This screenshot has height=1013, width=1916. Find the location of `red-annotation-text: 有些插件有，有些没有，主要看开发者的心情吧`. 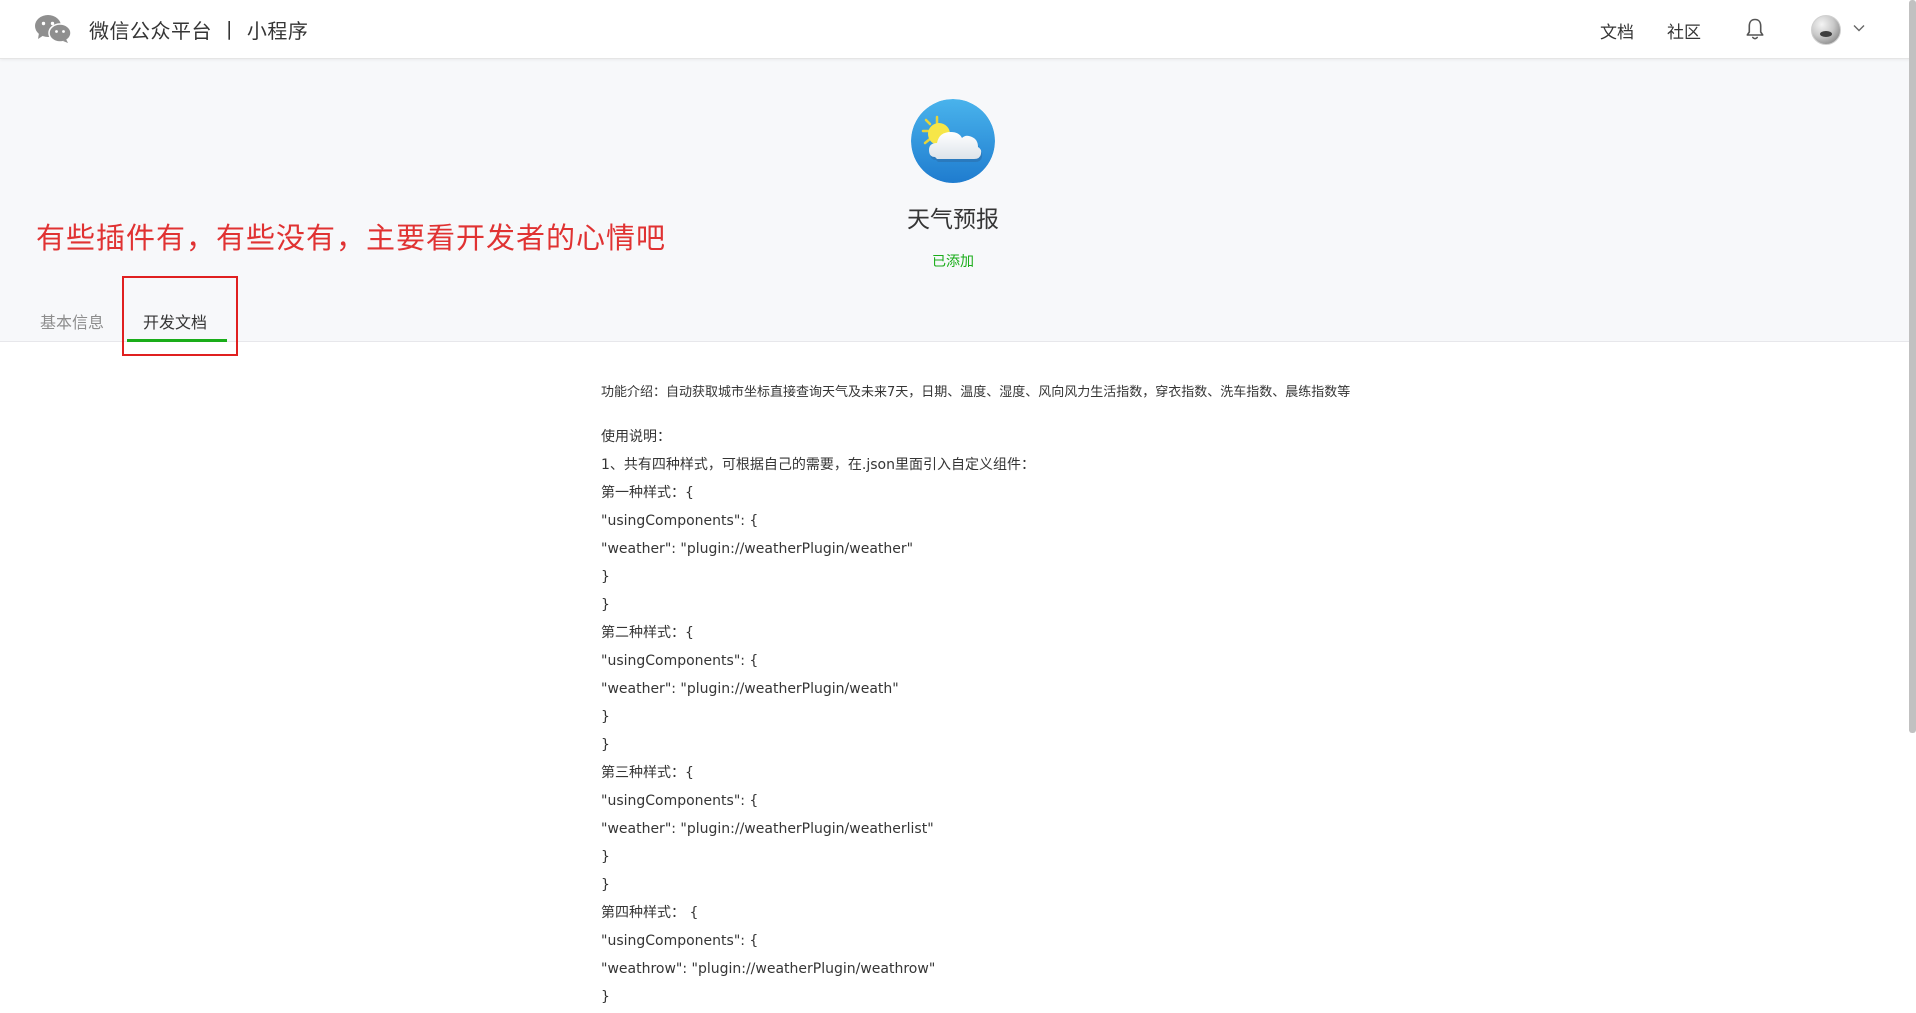

red-annotation-text: 有些插件有，有些没有，主要看开发者的心情吧 is located at coordinates (351, 238).